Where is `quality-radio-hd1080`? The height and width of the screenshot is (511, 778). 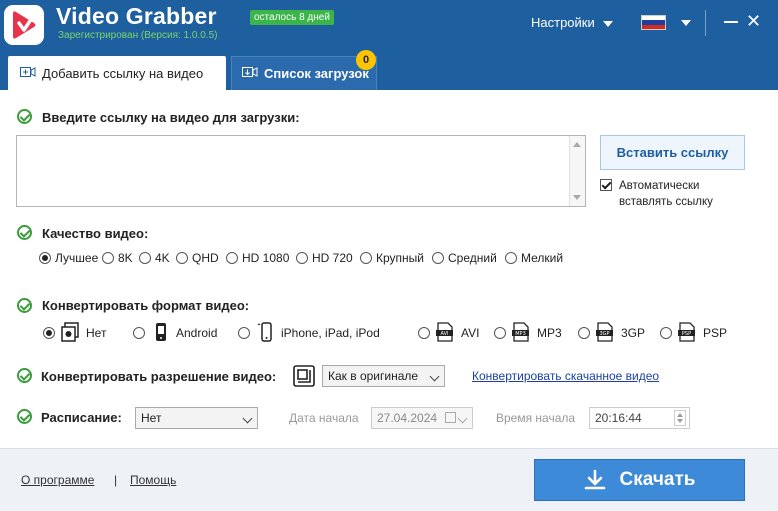 quality-radio-hd1080 is located at coordinates (232, 258).